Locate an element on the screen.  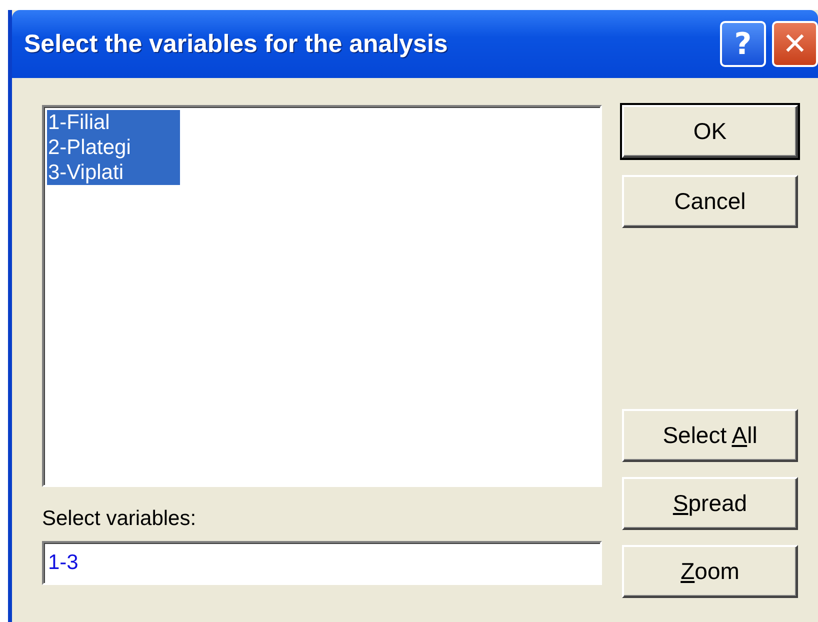
list-item: 2-Plategi is located at coordinates (113, 147).